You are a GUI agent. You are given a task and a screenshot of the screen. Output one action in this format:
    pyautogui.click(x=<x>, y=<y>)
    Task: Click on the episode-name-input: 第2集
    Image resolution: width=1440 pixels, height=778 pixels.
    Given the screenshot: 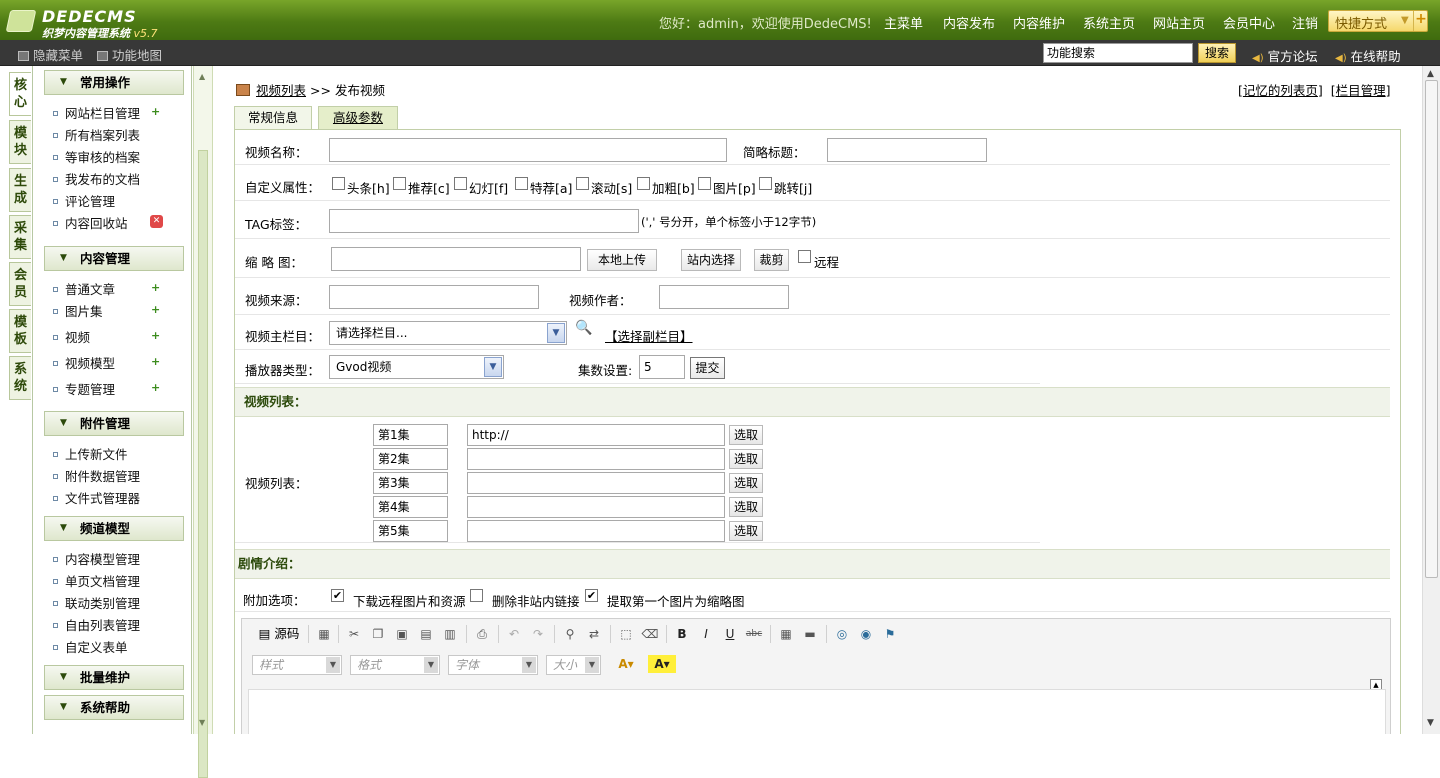 What is the action you would take?
    pyautogui.click(x=410, y=459)
    